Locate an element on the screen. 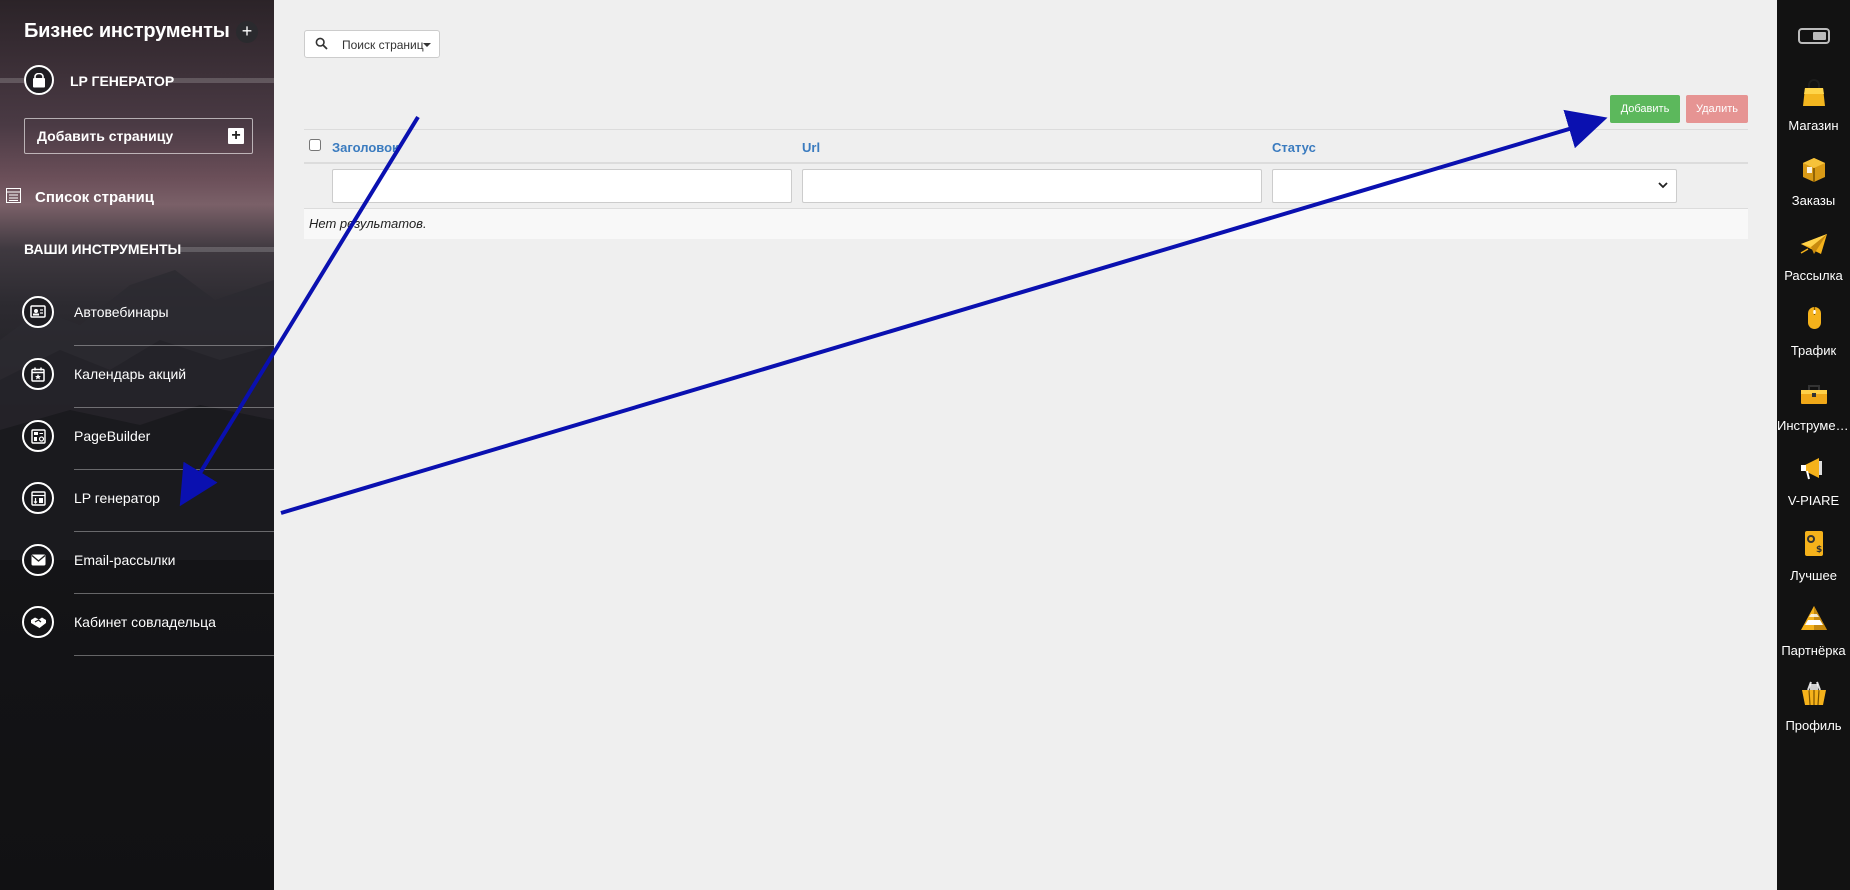 The image size is (1850, 890). search-pages-dropdown: Поиск страниц is located at coordinates (372, 44).